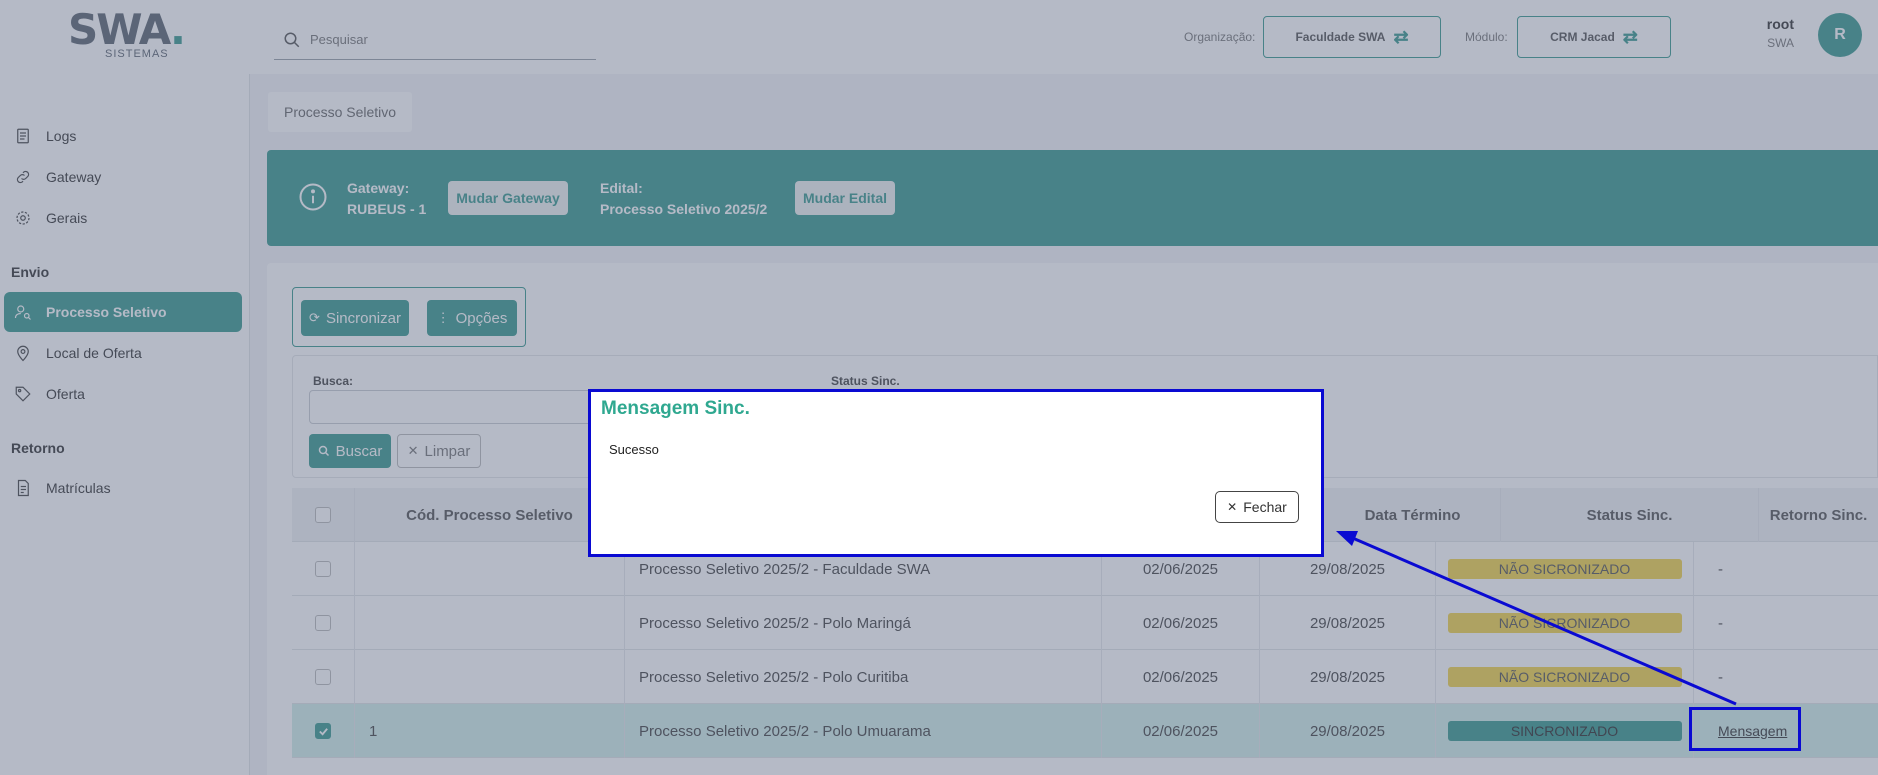  What do you see at coordinates (634, 449) in the screenshot?
I see `dialog-message: Sucesso` at bounding box center [634, 449].